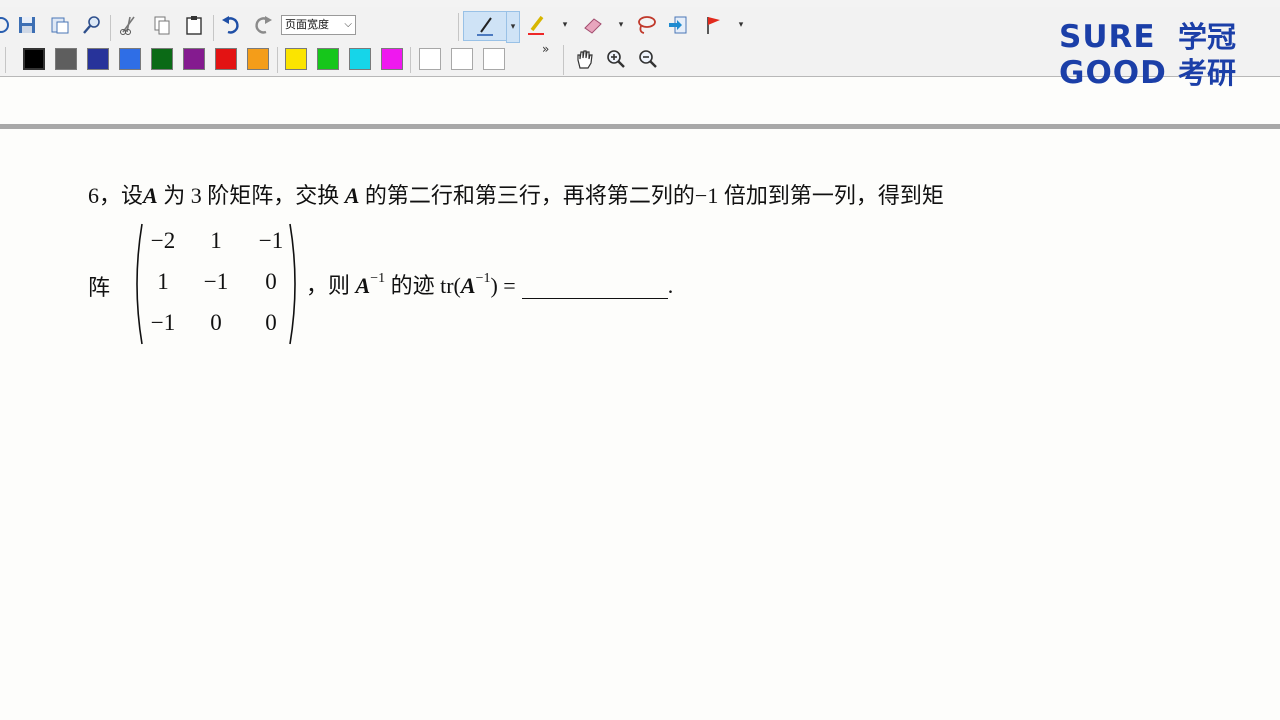  Describe the element at coordinates (646, 25) in the screenshot. I see `lasso-icon` at that location.